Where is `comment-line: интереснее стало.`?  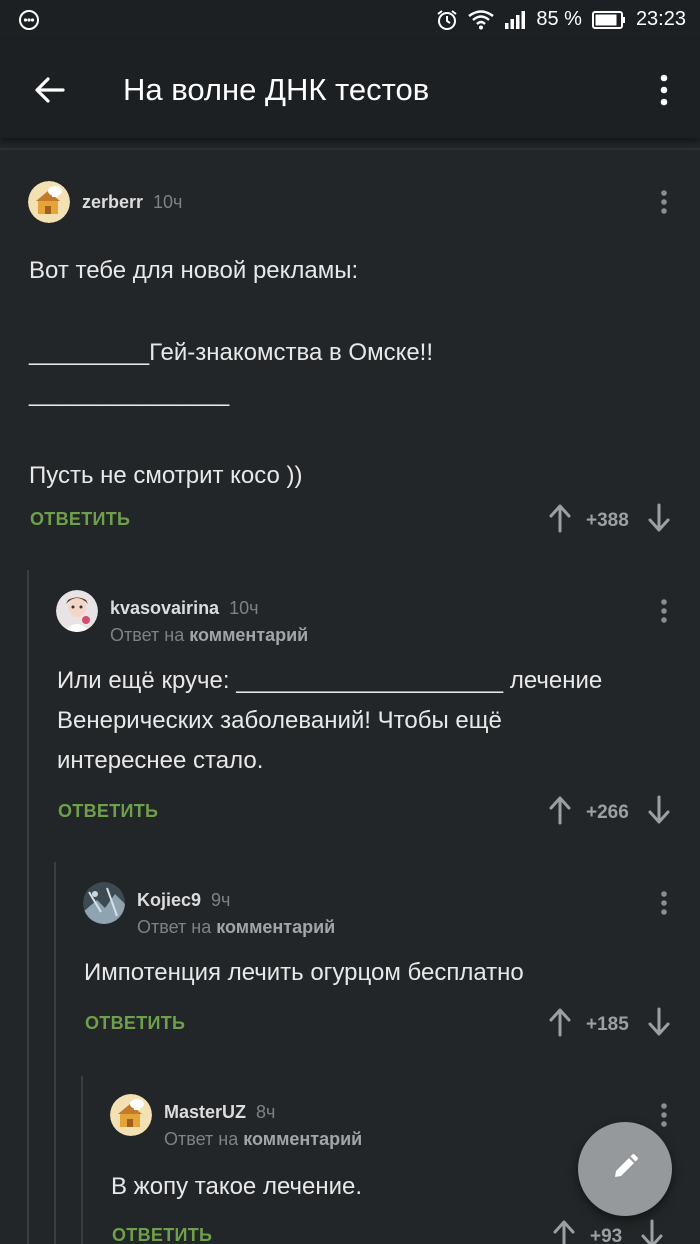
comment-line: интереснее стало. is located at coordinates (160, 760).